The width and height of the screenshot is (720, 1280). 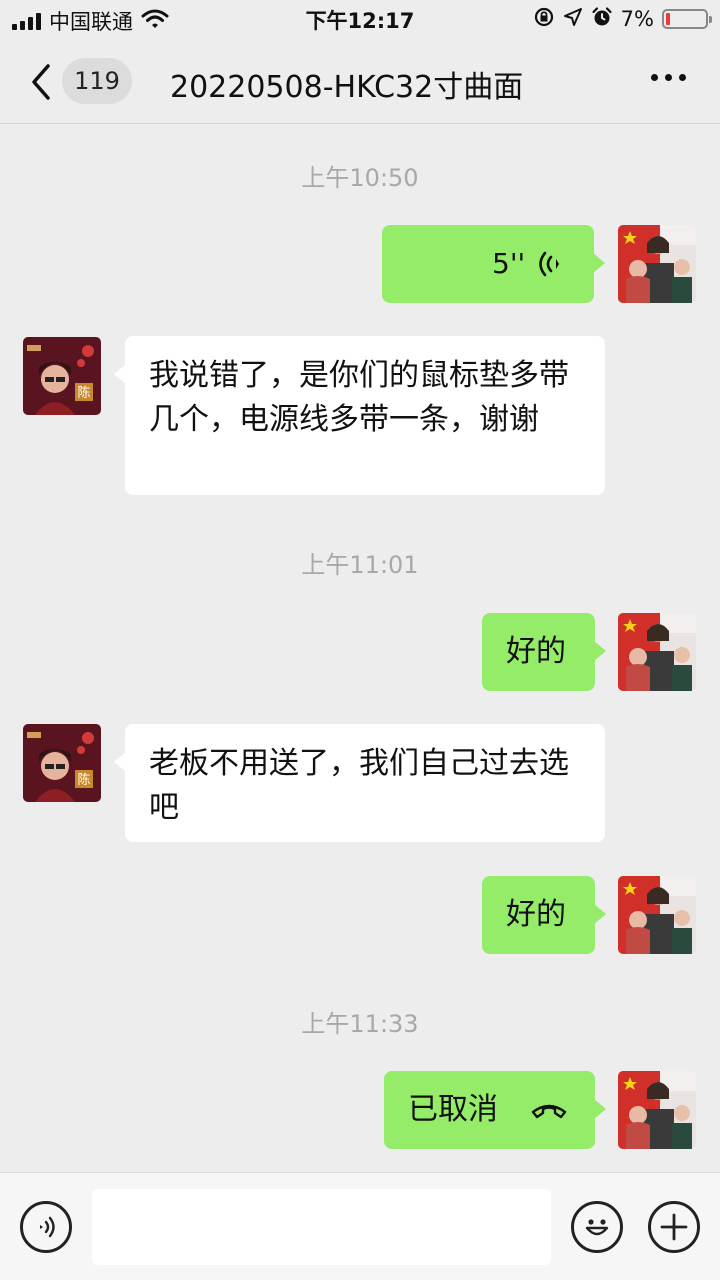 What do you see at coordinates (549, 1111) in the screenshot?
I see `phone-hangup-icon` at bounding box center [549, 1111].